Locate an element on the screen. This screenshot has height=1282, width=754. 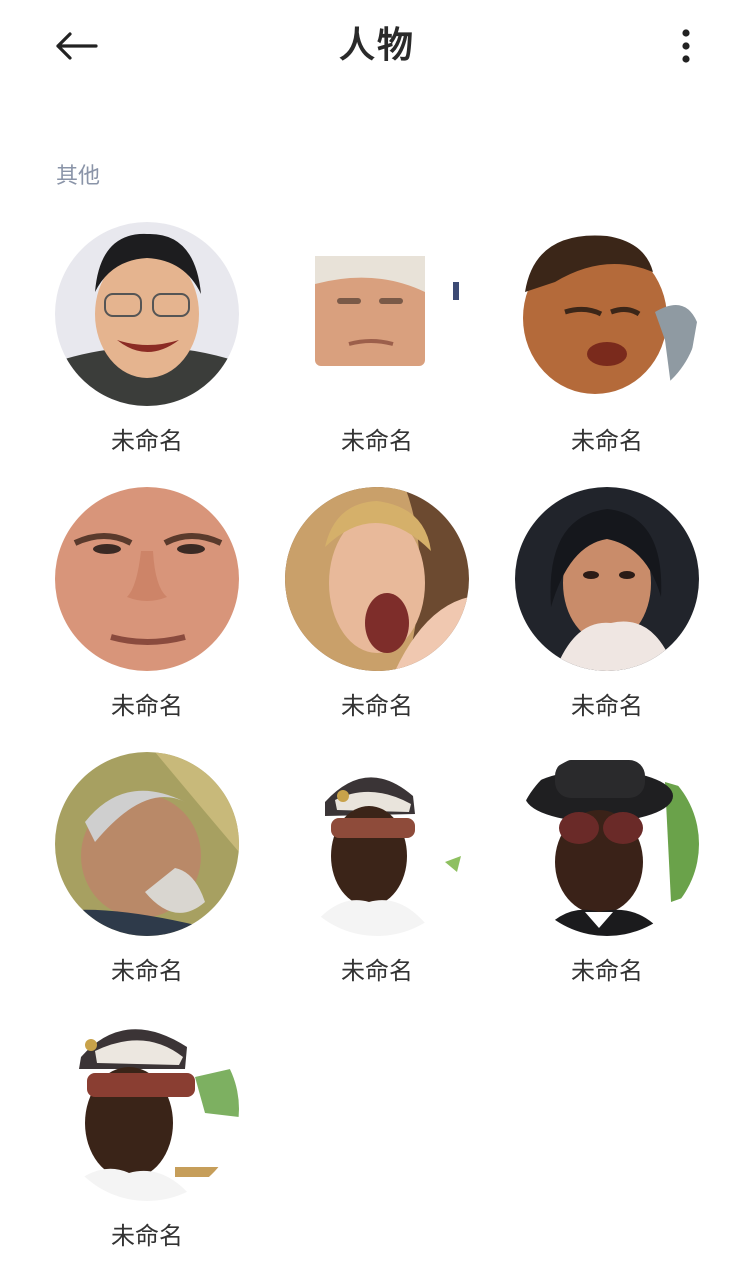
more-vertical-icon is located at coordinates (686, 46).